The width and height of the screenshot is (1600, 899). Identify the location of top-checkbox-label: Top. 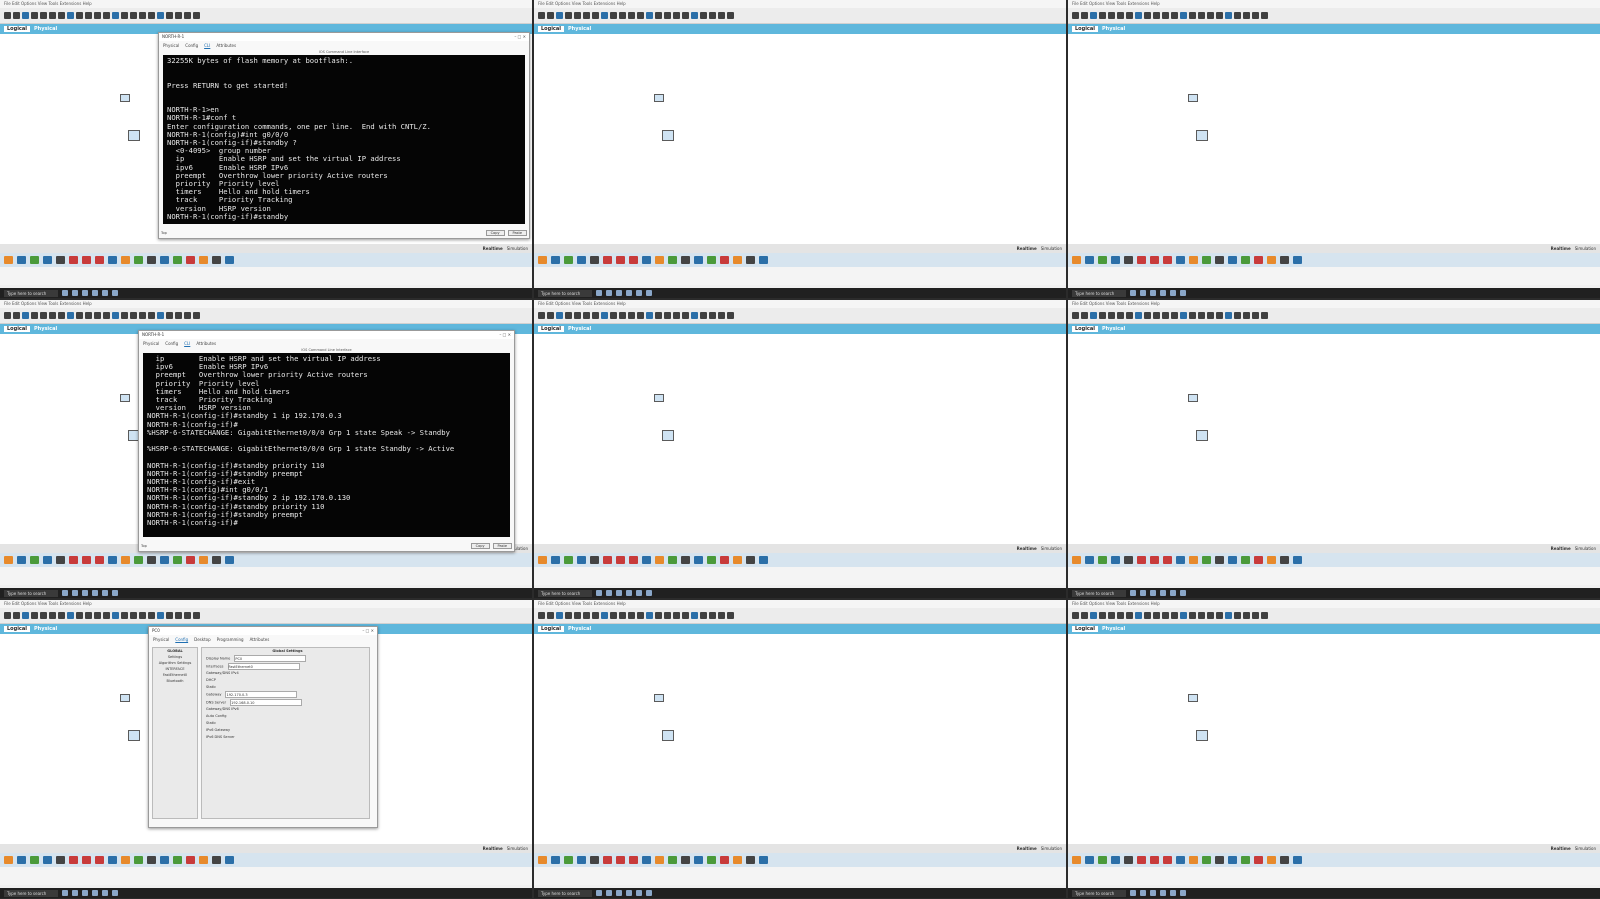
(144, 546).